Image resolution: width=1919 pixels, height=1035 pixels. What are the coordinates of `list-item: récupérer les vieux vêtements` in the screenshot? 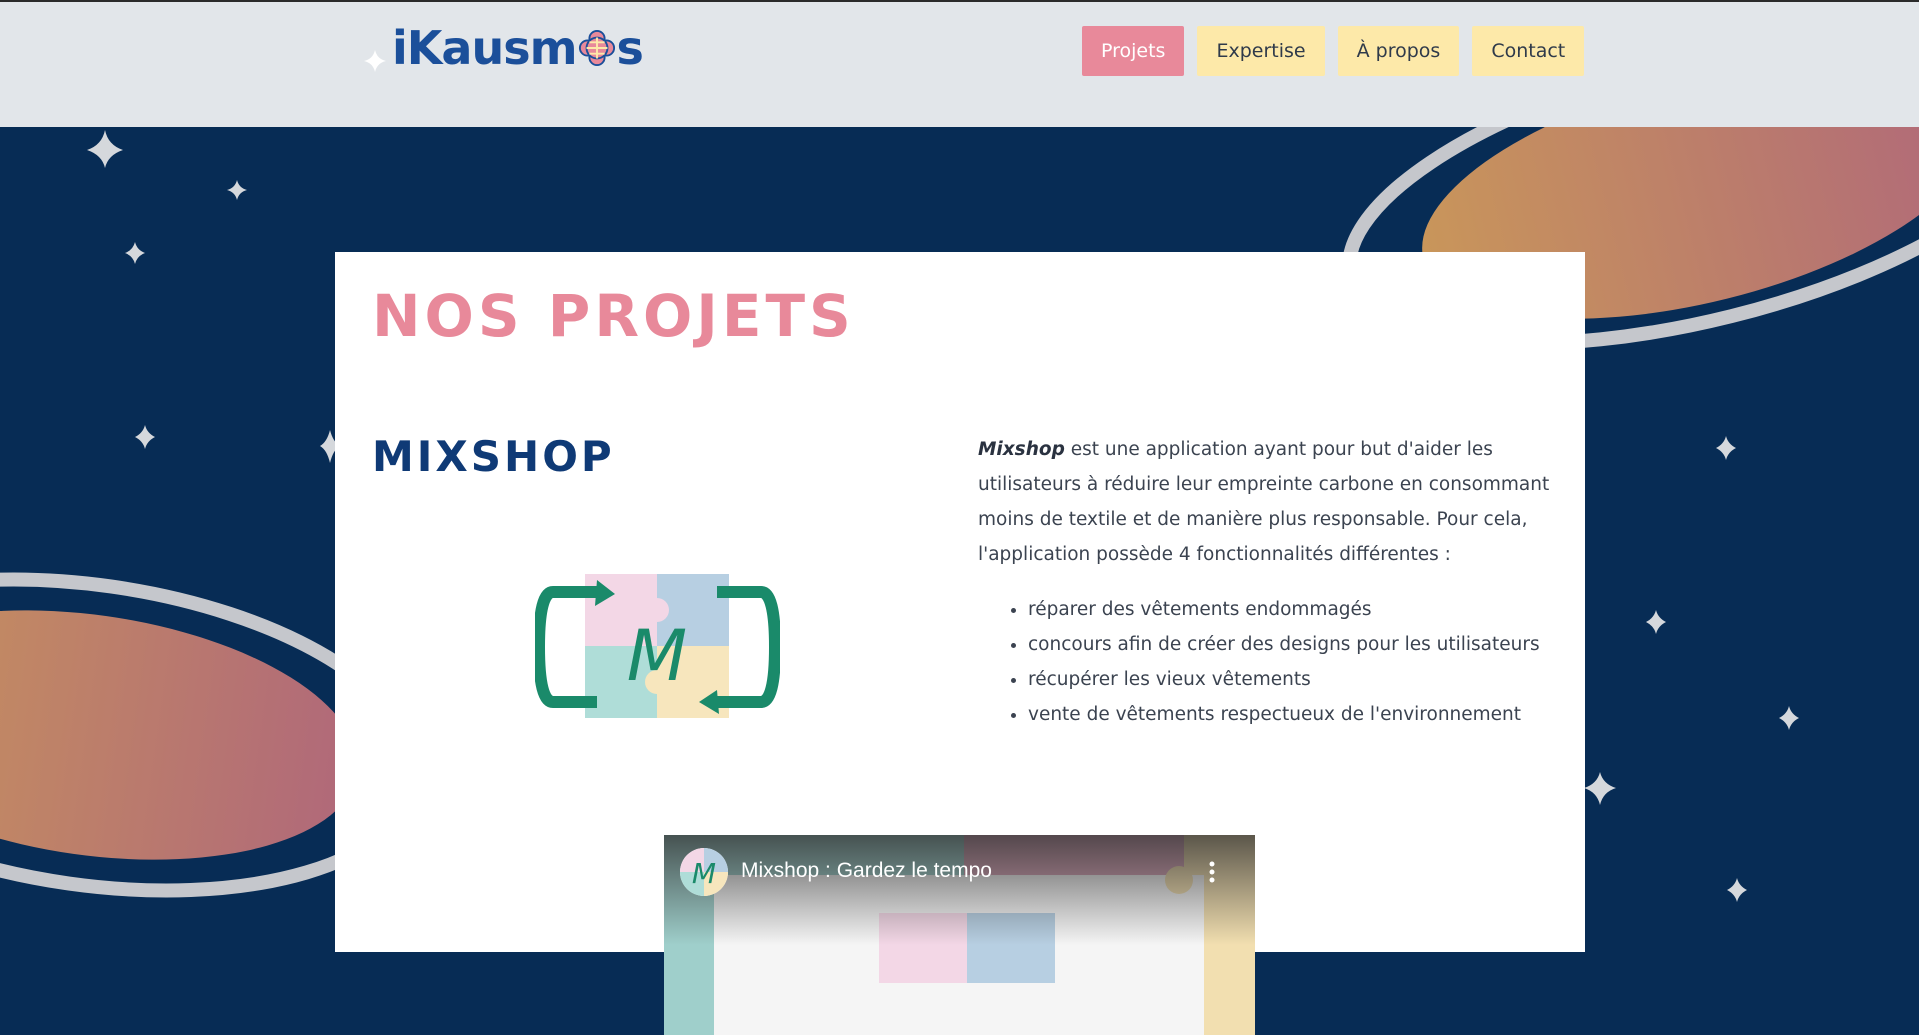 It's located at (1293, 679).